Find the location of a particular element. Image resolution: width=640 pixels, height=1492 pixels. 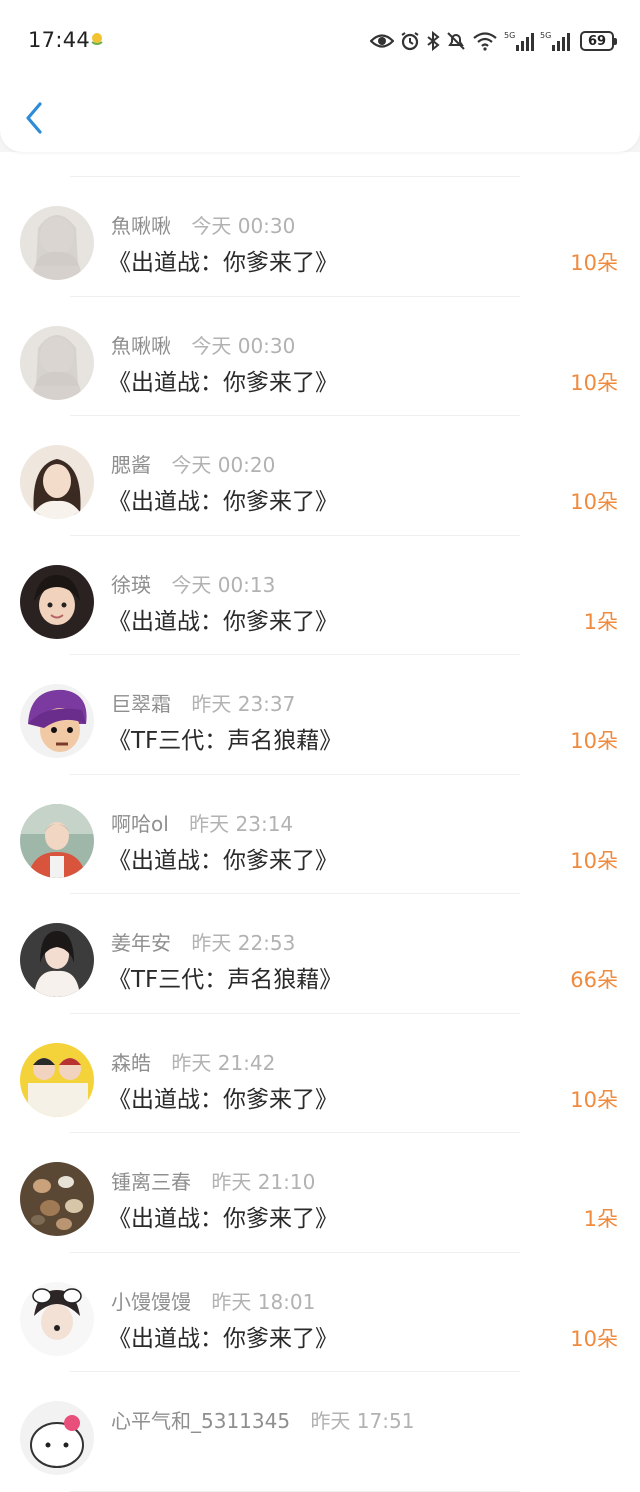

sender-line: 啊哈ol 昨天 23:14 is located at coordinates (202, 822).